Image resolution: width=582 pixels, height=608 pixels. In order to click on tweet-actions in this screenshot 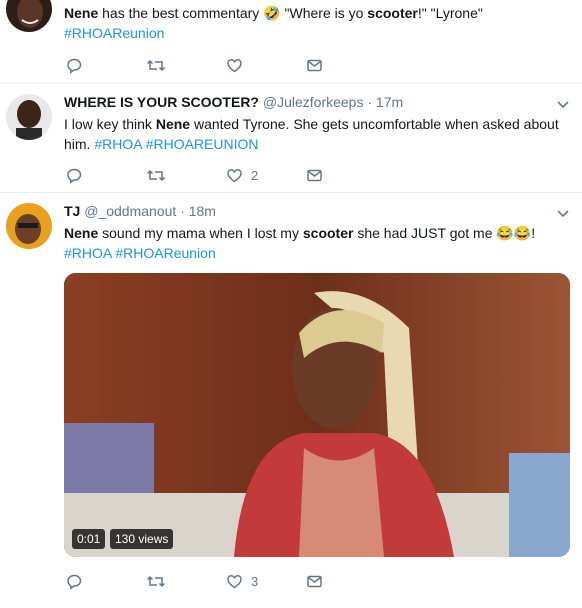, I will do `click(216, 65)`.